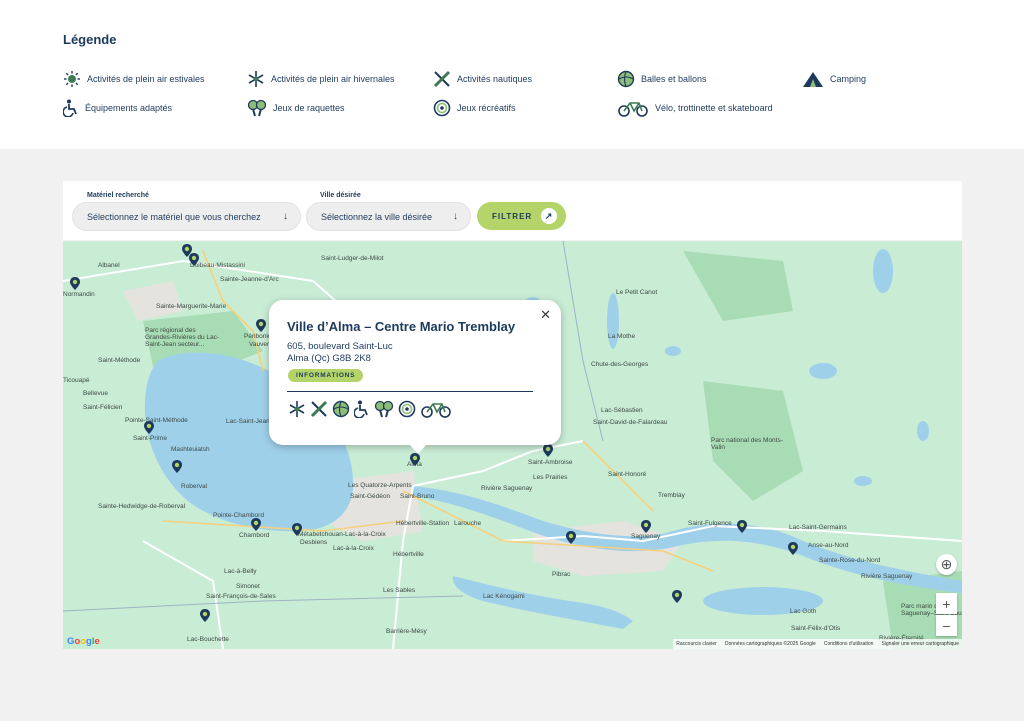 Image resolution: width=1024 pixels, height=721 pixels. What do you see at coordinates (353, 548) in the screenshot?
I see `map-place-label: Lac-à-la-Croix` at bounding box center [353, 548].